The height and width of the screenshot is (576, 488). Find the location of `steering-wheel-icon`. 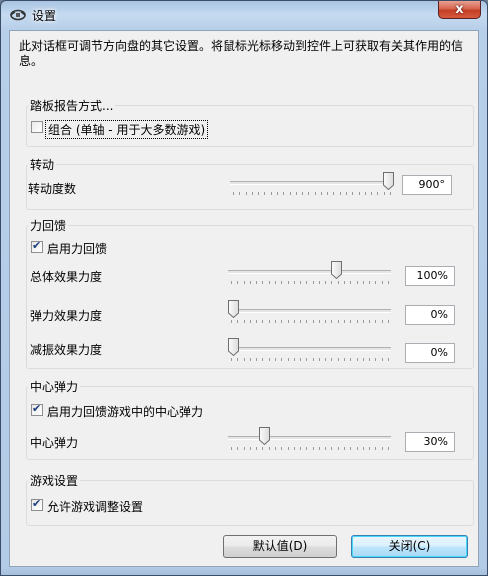

steering-wheel-icon is located at coordinates (18, 15).